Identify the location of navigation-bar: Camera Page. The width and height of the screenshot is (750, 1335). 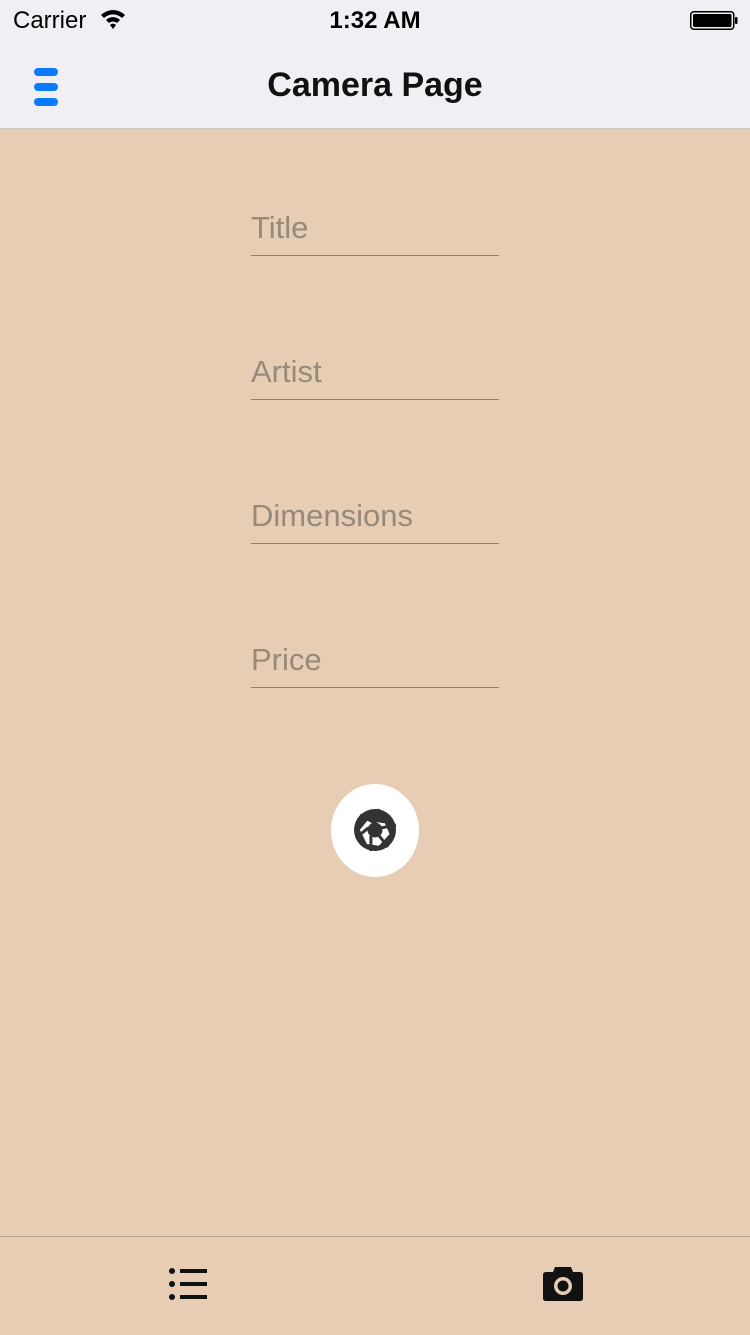
(375, 84).